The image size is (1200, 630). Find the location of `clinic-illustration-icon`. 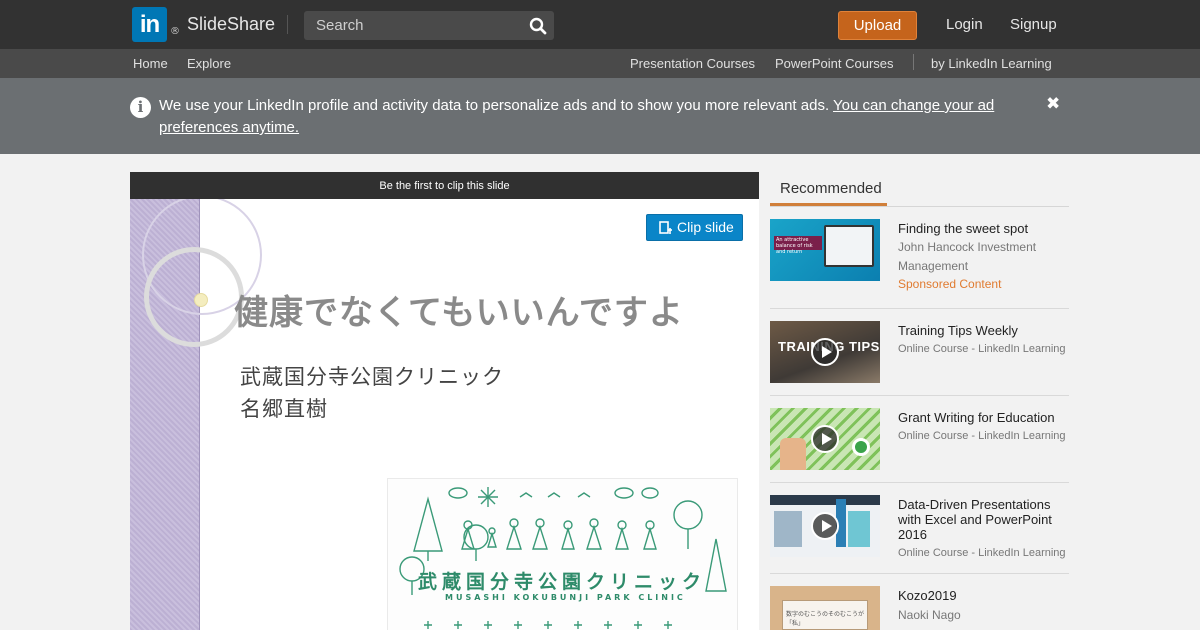

clinic-illustration-icon is located at coordinates (563, 558).